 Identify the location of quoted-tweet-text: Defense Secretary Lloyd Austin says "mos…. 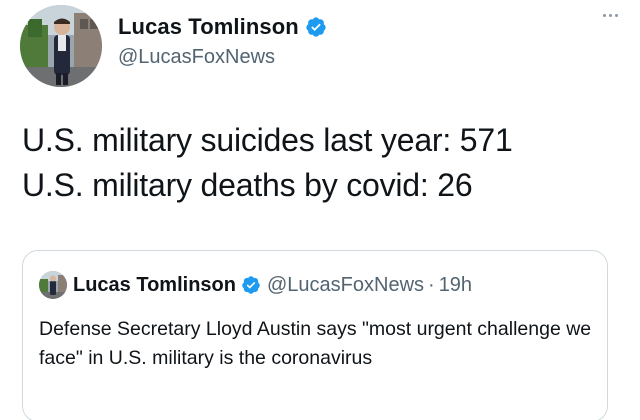
(315, 343).